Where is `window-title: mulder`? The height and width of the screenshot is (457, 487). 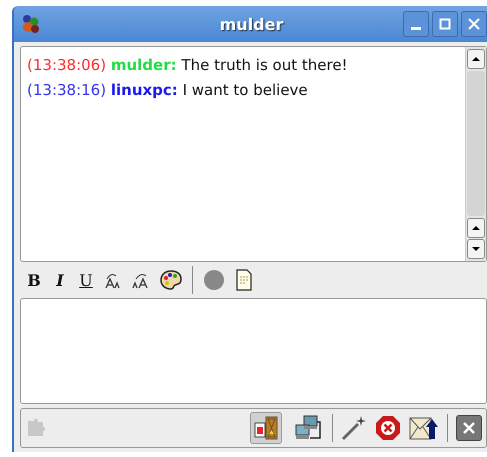 window-title: mulder is located at coordinates (251, 24).